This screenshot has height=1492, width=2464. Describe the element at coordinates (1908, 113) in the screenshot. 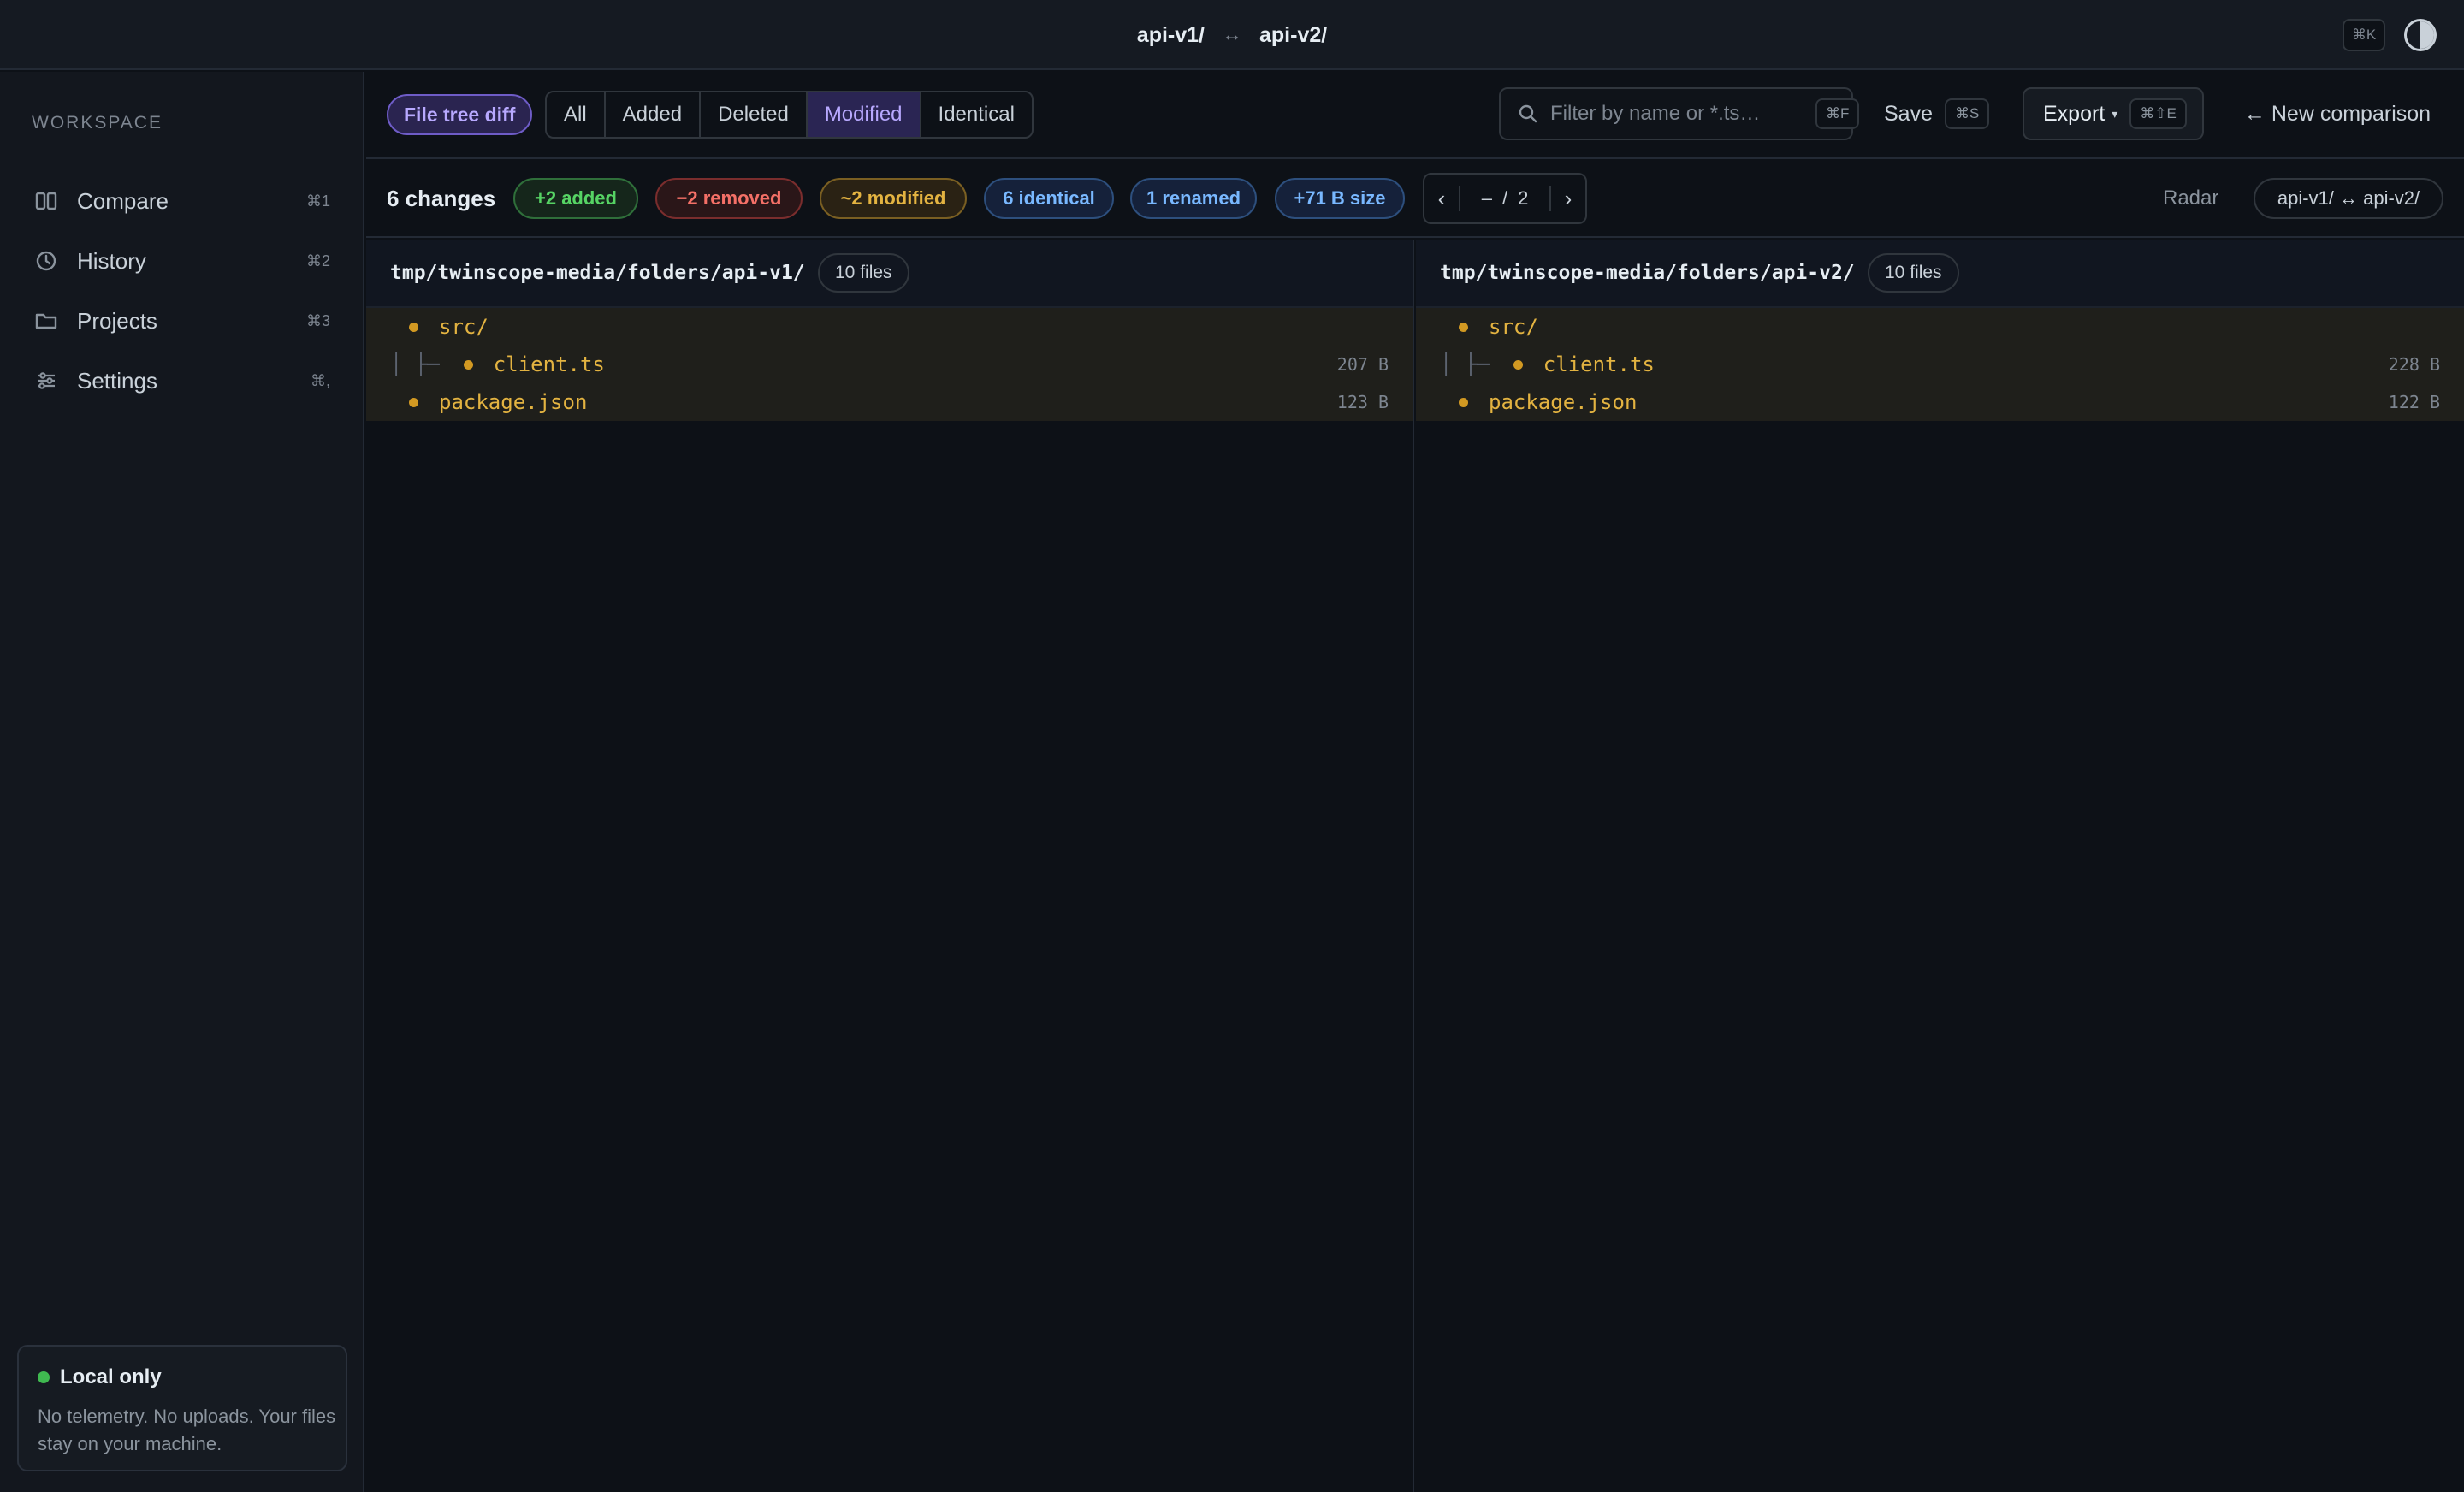

I see `save-label: Save` at that location.